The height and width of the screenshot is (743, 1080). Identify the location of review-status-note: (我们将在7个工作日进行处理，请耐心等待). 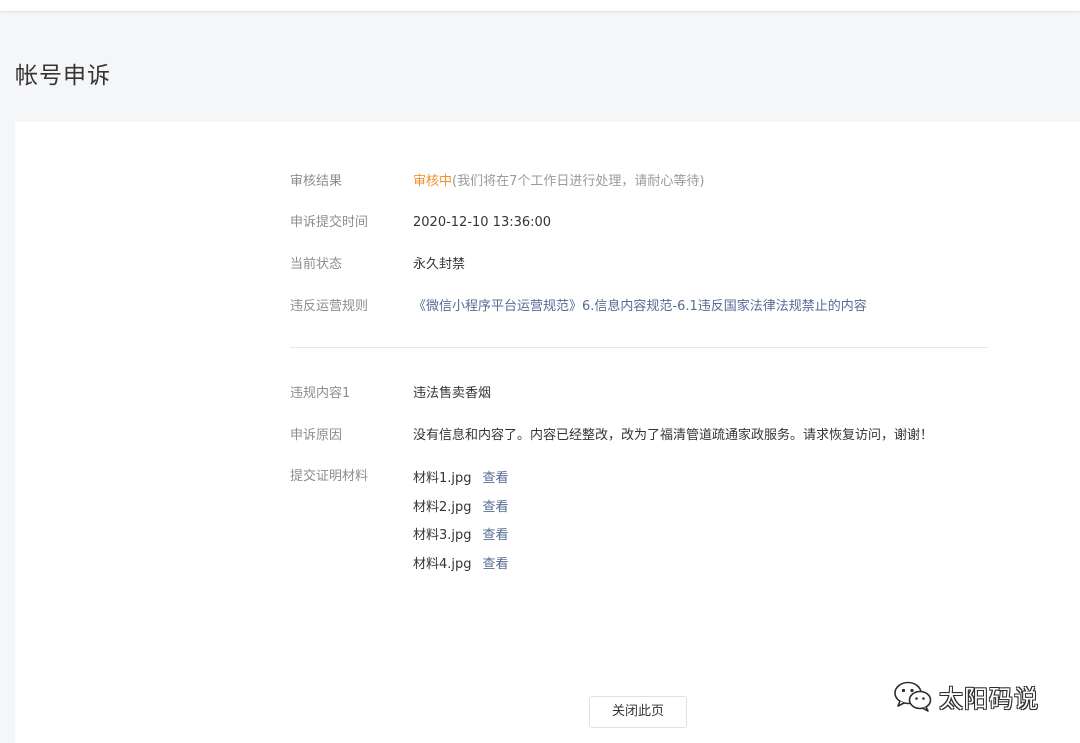
(578, 181).